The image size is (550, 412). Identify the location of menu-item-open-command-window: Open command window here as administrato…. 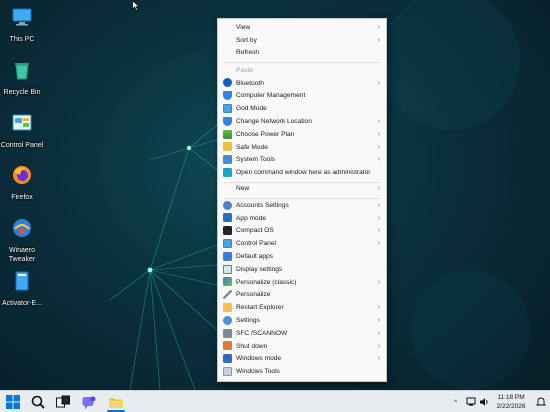
(302, 172).